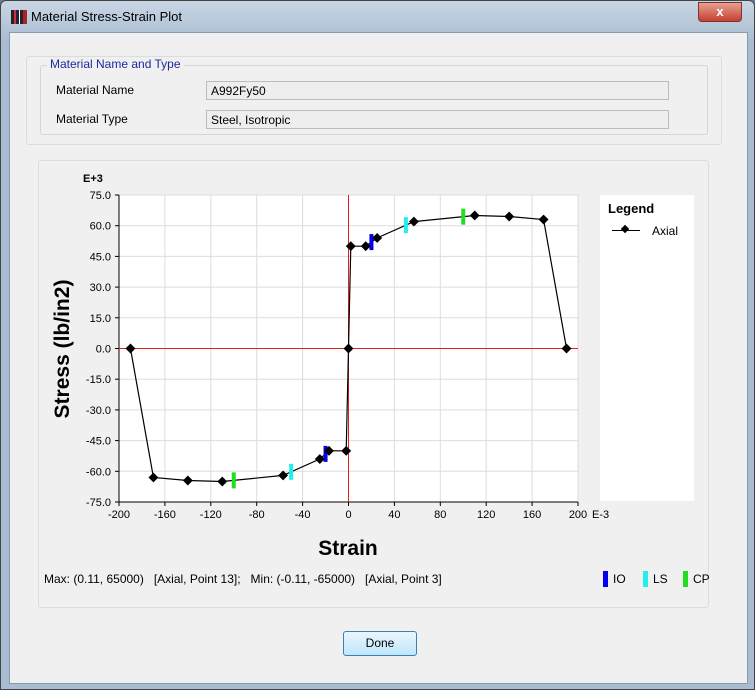 This screenshot has height=690, width=755. Describe the element at coordinates (685, 579) in the screenshot. I see `hinge-swatch-cp` at that location.